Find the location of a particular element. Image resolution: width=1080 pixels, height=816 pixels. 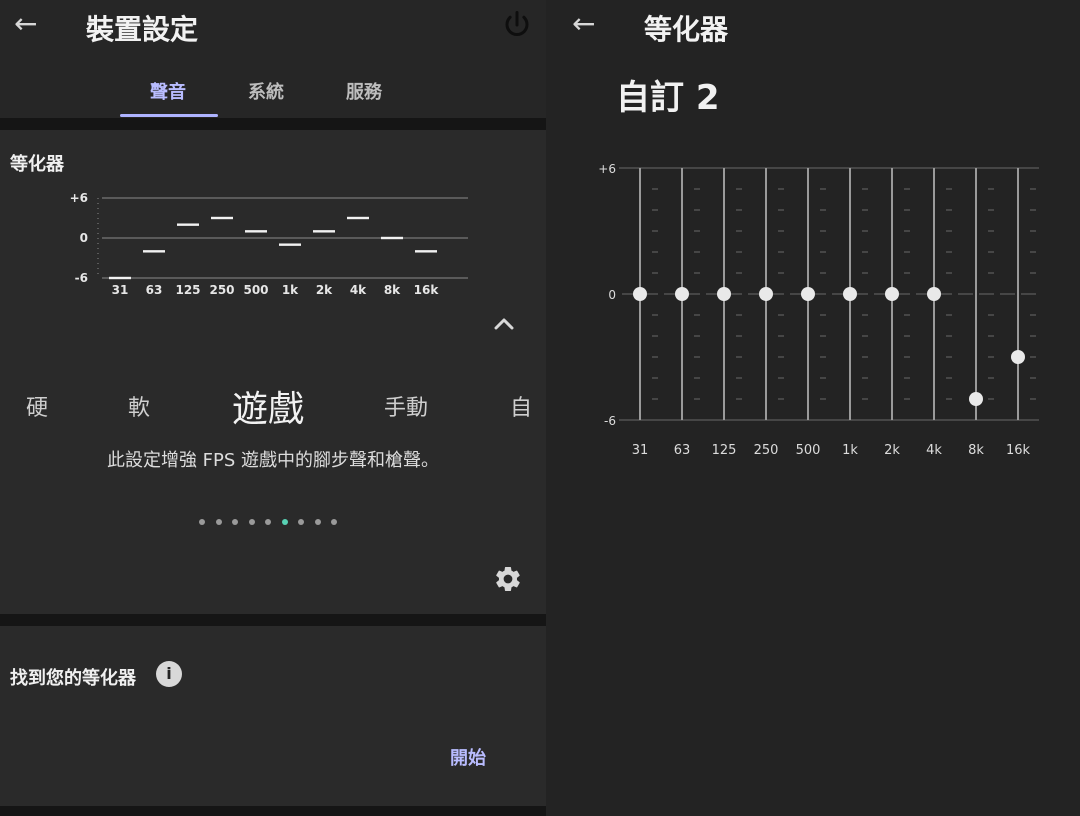

preset-title: 自訂 2 is located at coordinates (668, 98).